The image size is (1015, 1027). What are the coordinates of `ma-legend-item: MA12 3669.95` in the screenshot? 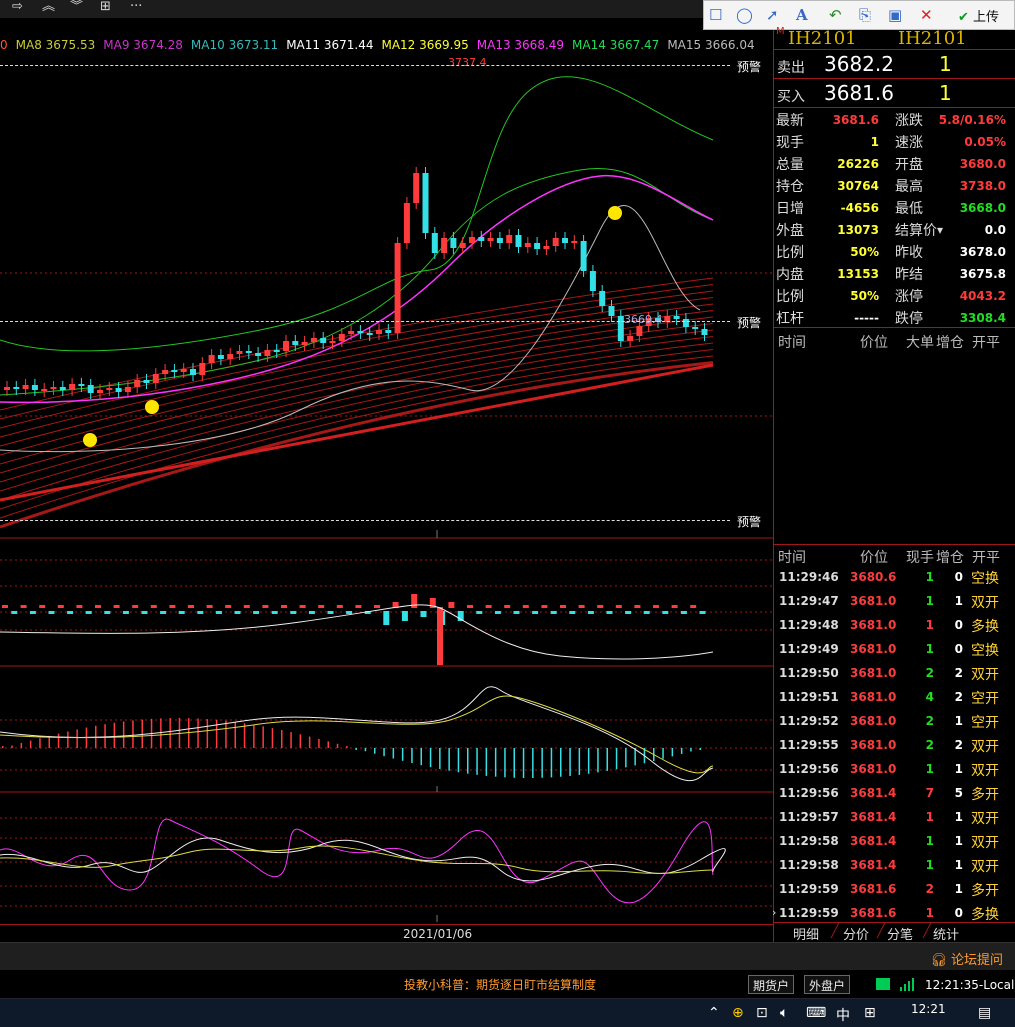 It's located at (424, 45).